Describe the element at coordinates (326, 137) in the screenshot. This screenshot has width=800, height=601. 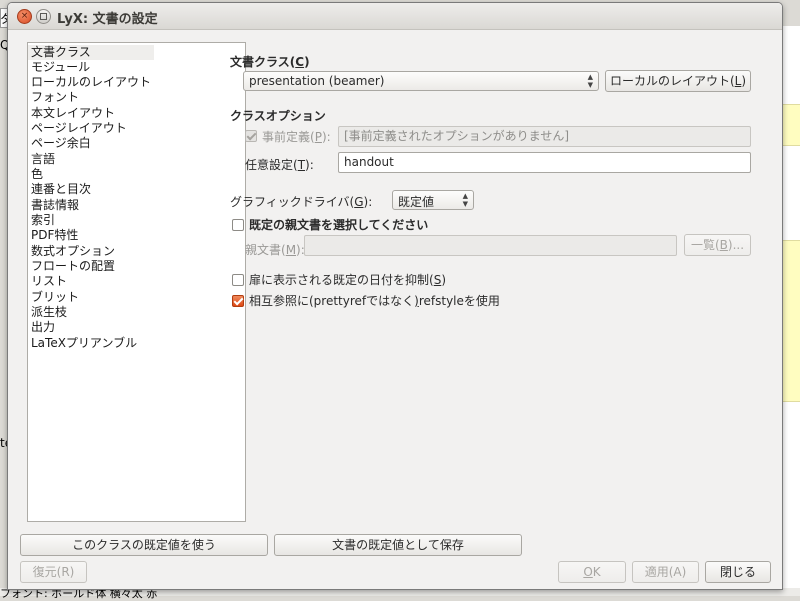
I see `predefined-label-end: ):` at that location.